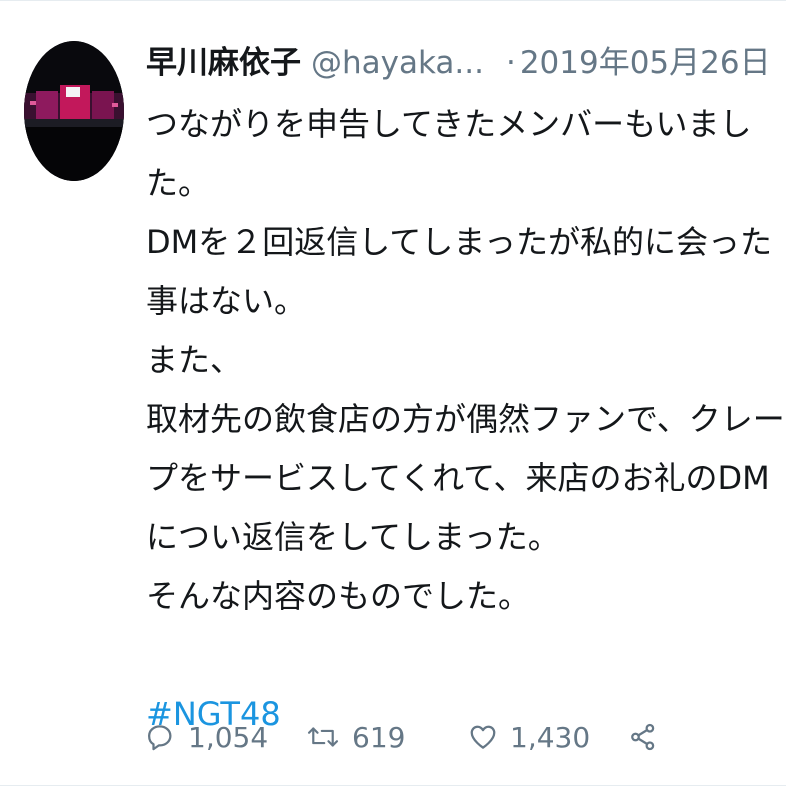 This screenshot has height=786, width=786. I want to click on tweet-text-line: DMを２回返信してしまったが私的に会った, so click(459, 242).